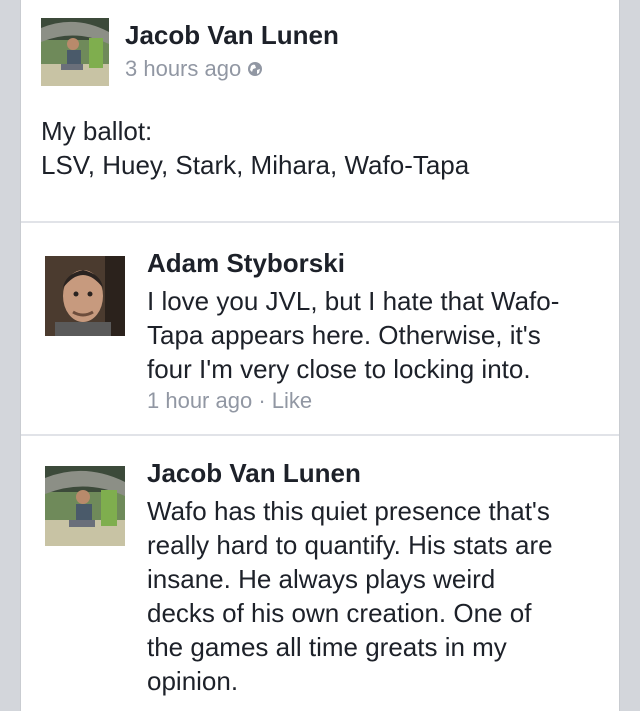 This screenshot has height=711, width=640. Describe the element at coordinates (348, 511) in the screenshot. I see `comment-text-line: Wafo has this quiet presence that's` at that location.